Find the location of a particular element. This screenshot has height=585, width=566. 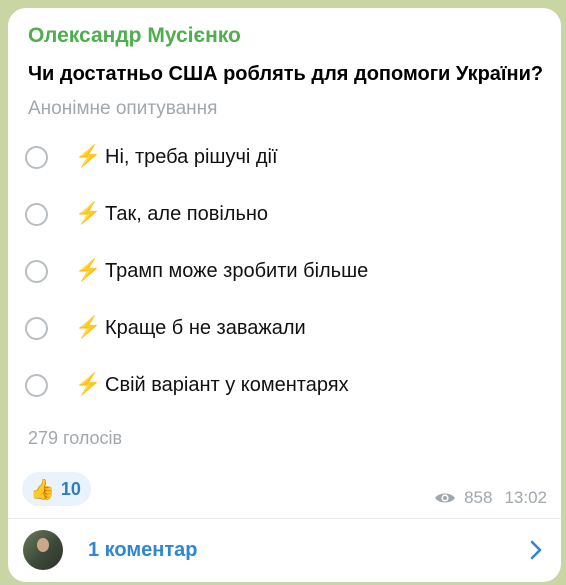

commenter-avatar is located at coordinates (43, 550).